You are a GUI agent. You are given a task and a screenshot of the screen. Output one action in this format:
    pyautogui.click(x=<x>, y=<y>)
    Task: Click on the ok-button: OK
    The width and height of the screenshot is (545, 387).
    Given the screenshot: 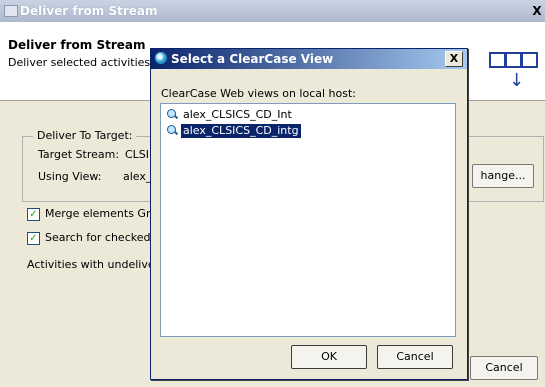 What is the action you would take?
    pyautogui.click(x=329, y=357)
    